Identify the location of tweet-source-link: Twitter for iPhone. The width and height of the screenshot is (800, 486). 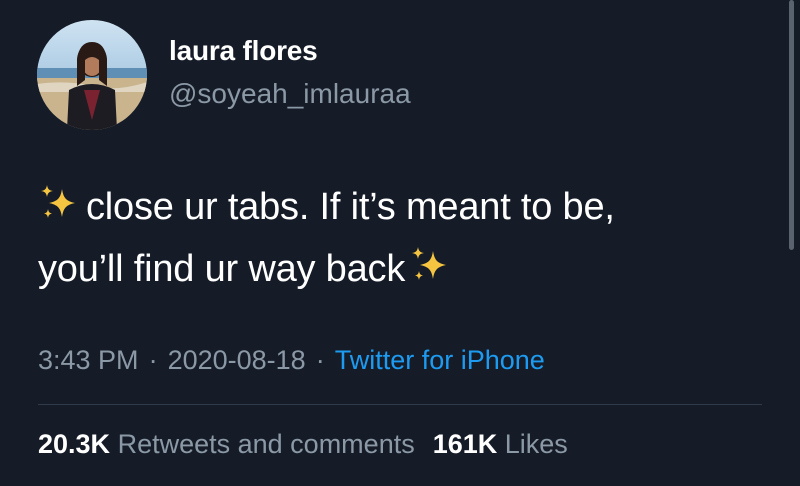
(440, 360).